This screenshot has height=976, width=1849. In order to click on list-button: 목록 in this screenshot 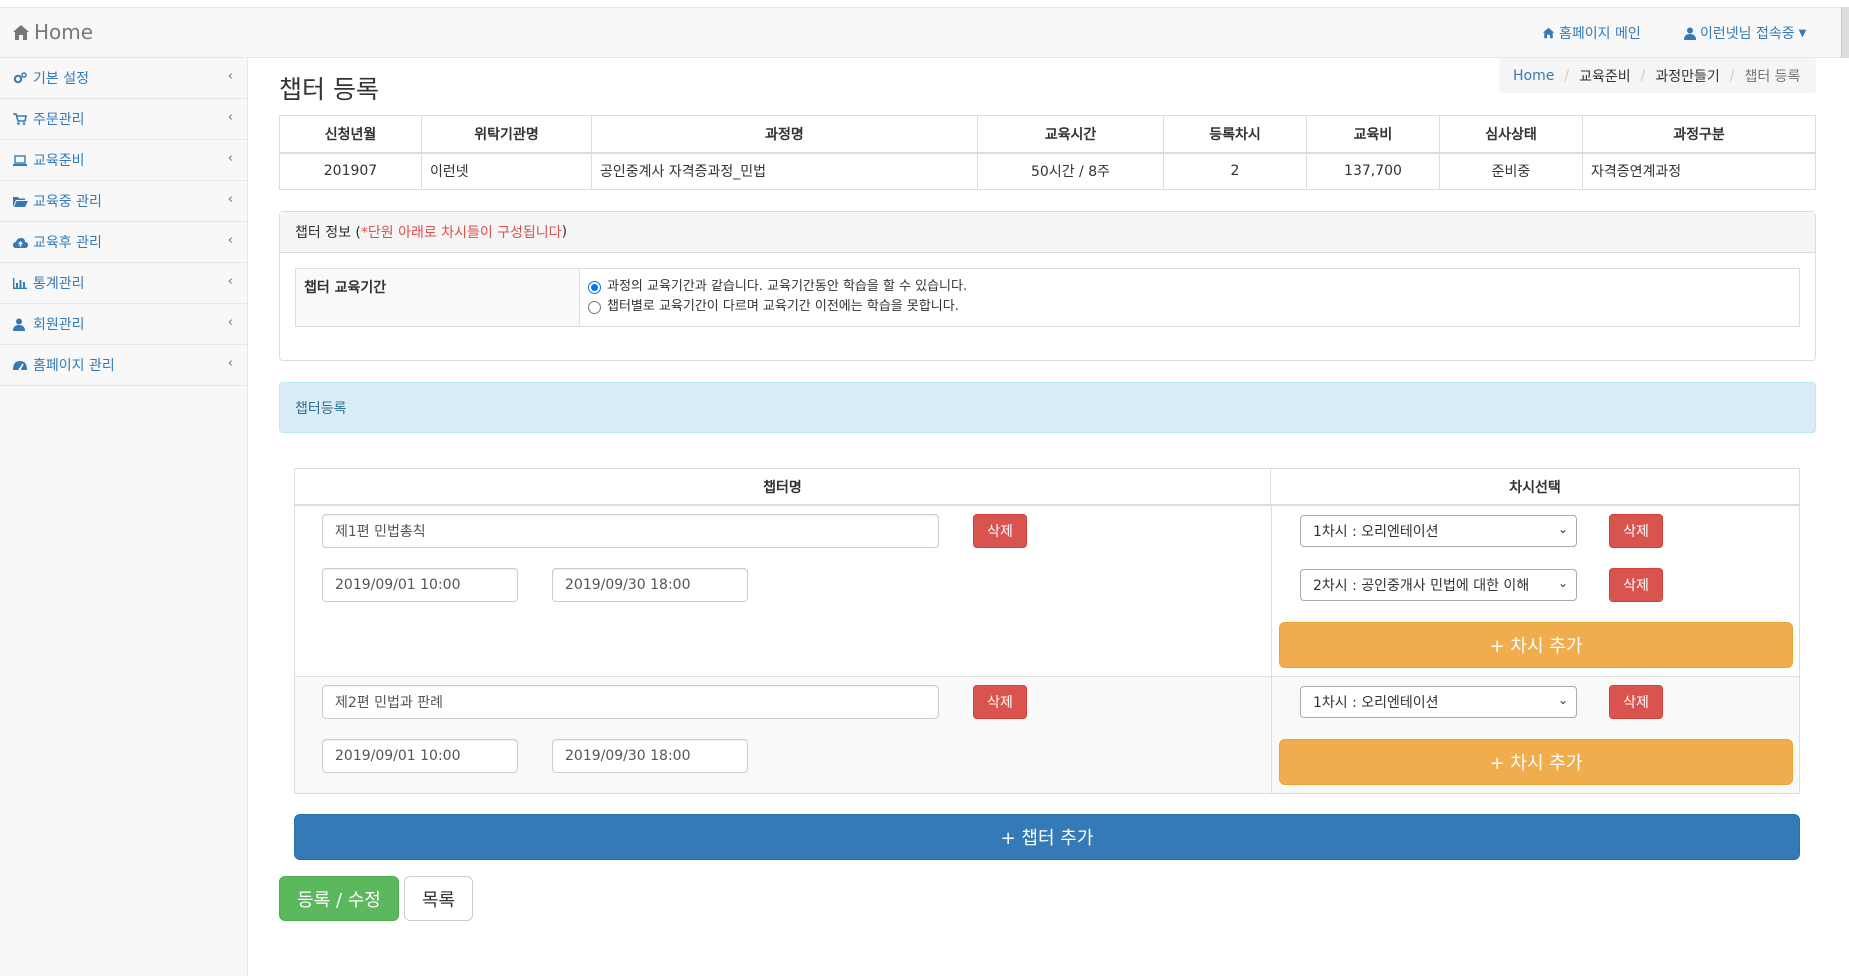, I will do `click(438, 898)`.